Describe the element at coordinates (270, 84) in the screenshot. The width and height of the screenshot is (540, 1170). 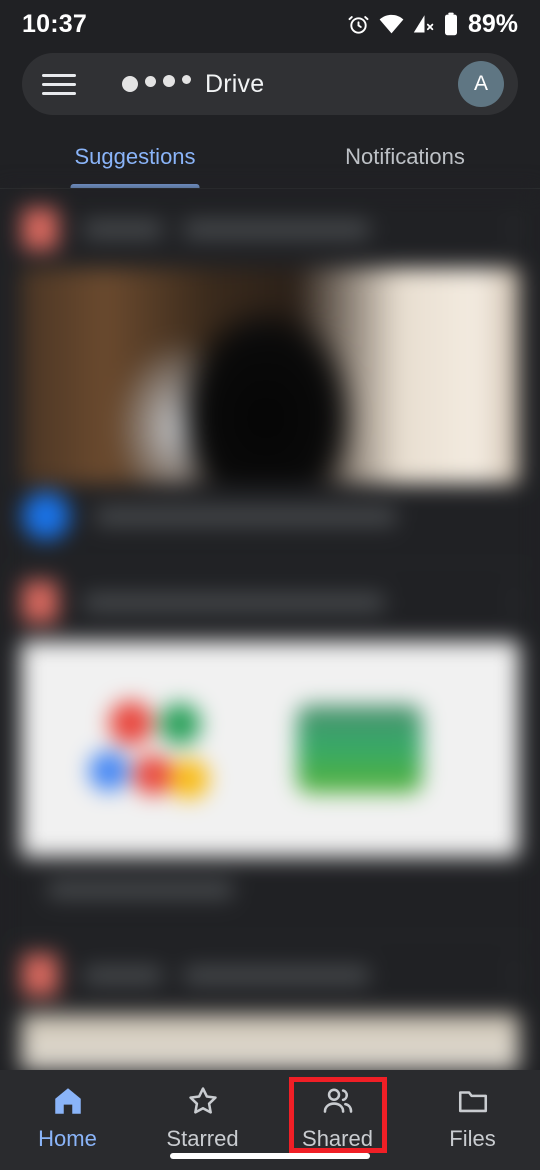
I see `drive-app-bar: Drive A` at that location.